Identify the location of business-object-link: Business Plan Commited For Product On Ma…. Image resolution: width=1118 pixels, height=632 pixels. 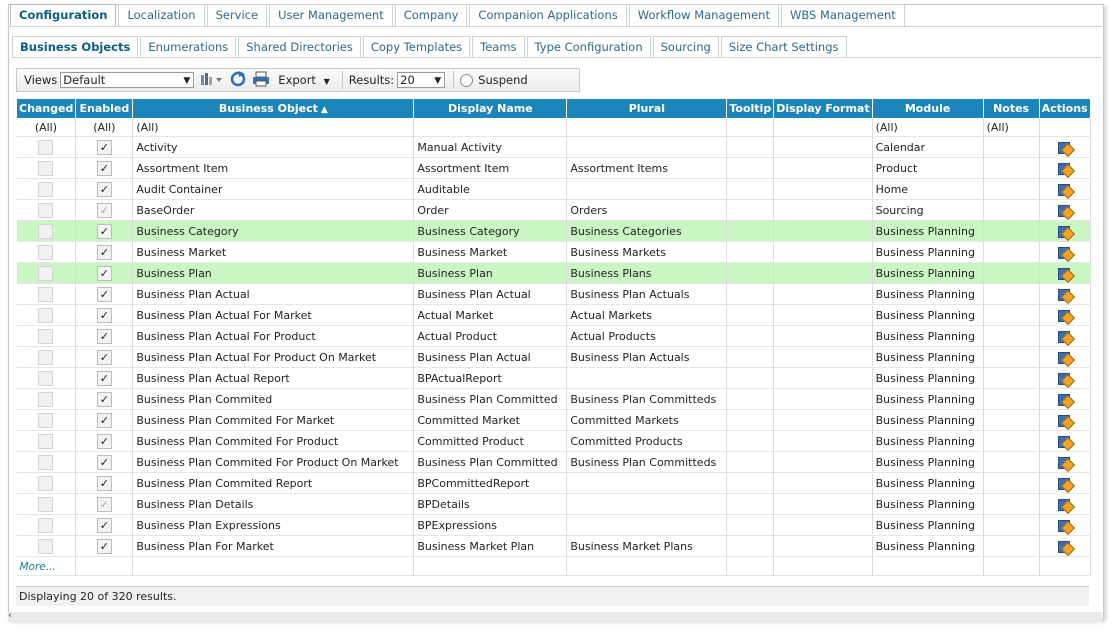
(273, 462).